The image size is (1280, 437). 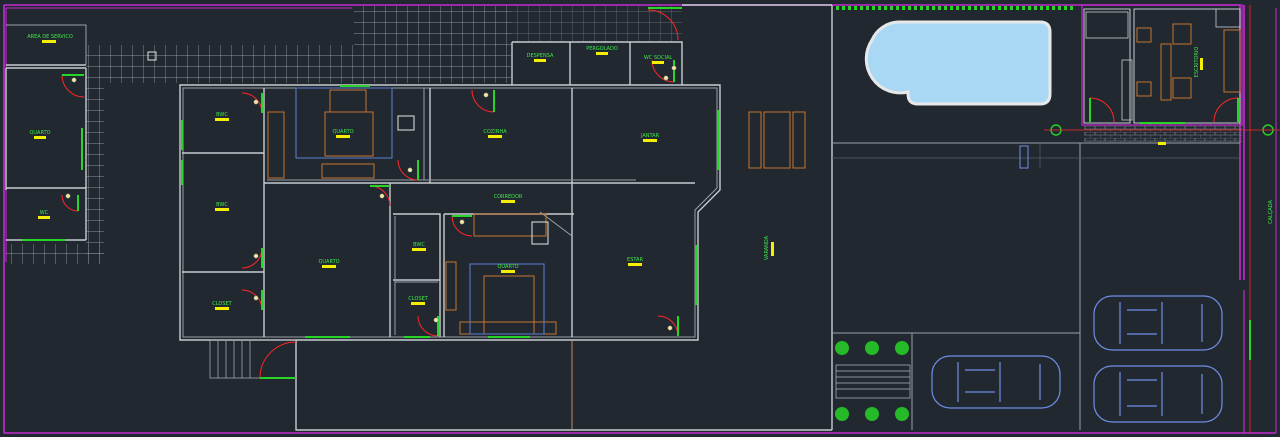 I want to click on room-label-closet-1: CLOSET, so click(x=222, y=304).